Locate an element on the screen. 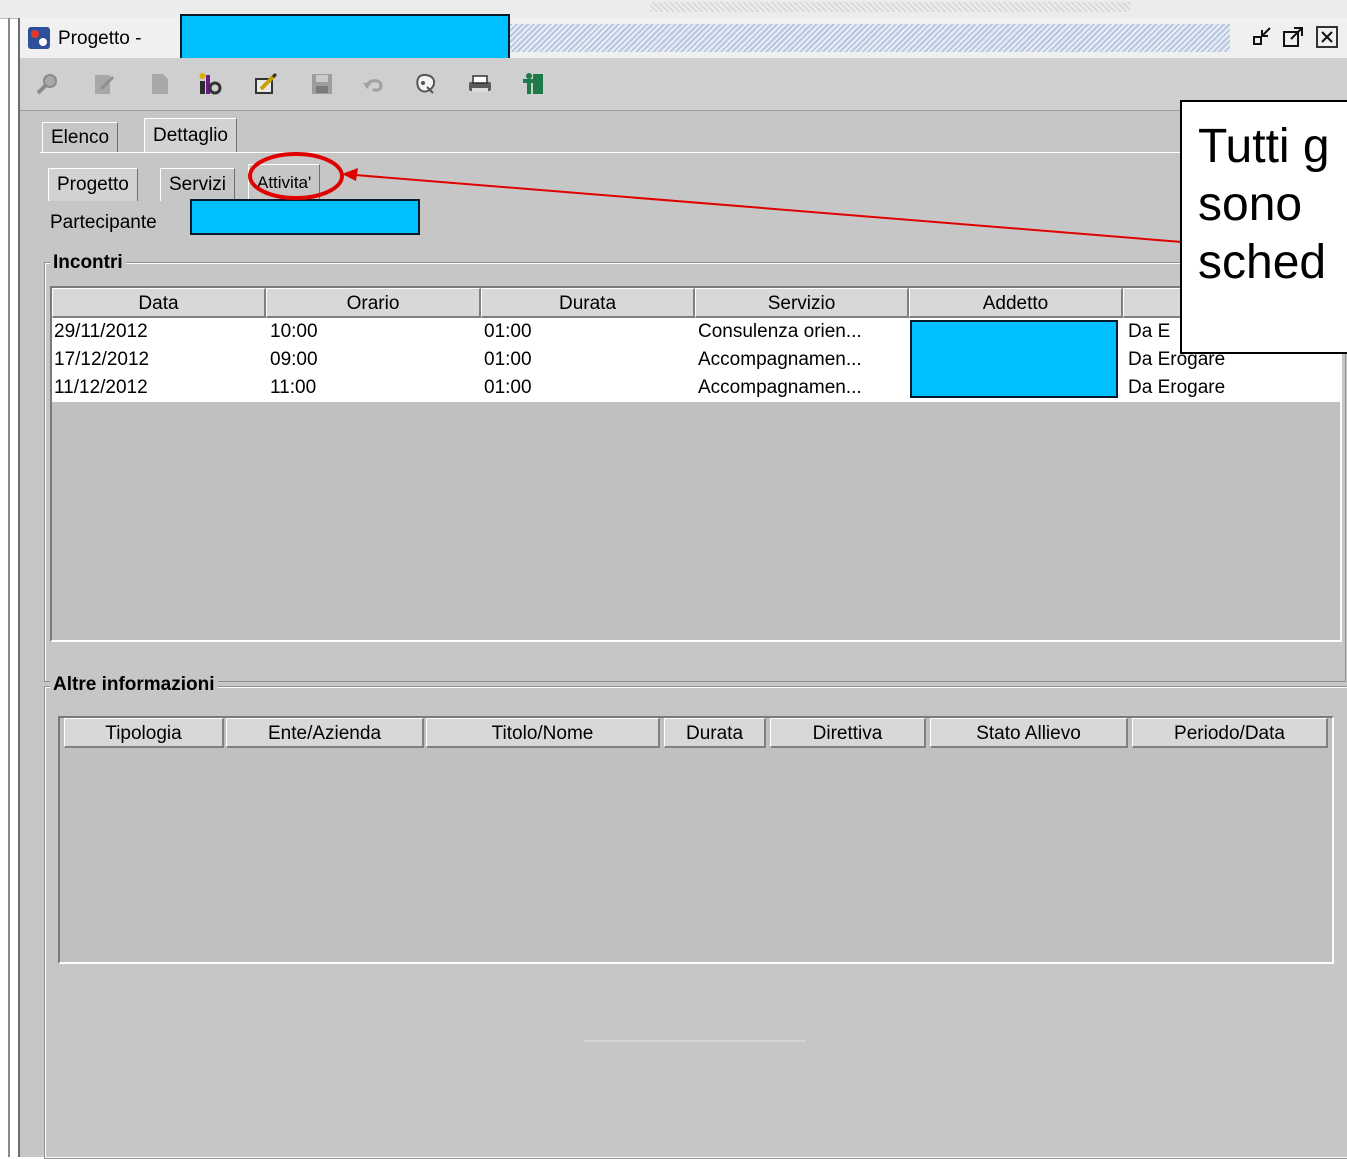 This screenshot has height=1159, width=1347. callout-line-1: Tutti g is located at coordinates (1264, 146).